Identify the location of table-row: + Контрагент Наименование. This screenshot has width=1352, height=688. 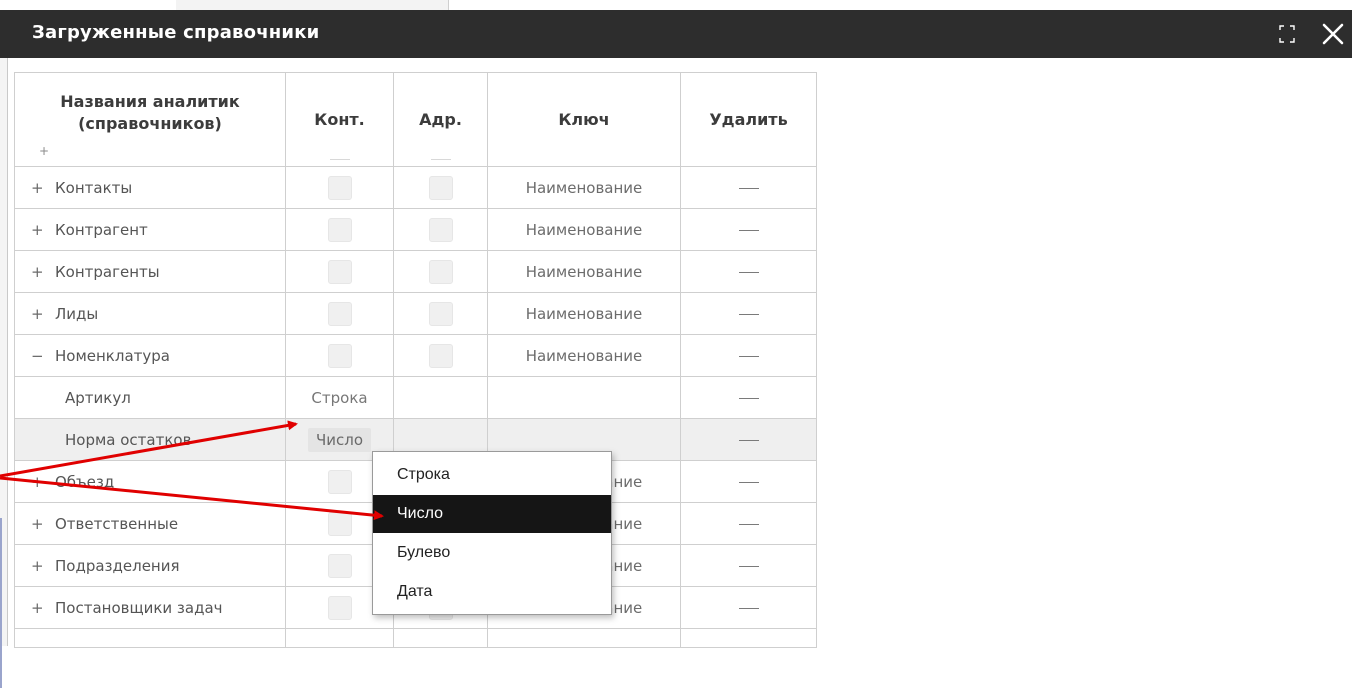
(415, 229).